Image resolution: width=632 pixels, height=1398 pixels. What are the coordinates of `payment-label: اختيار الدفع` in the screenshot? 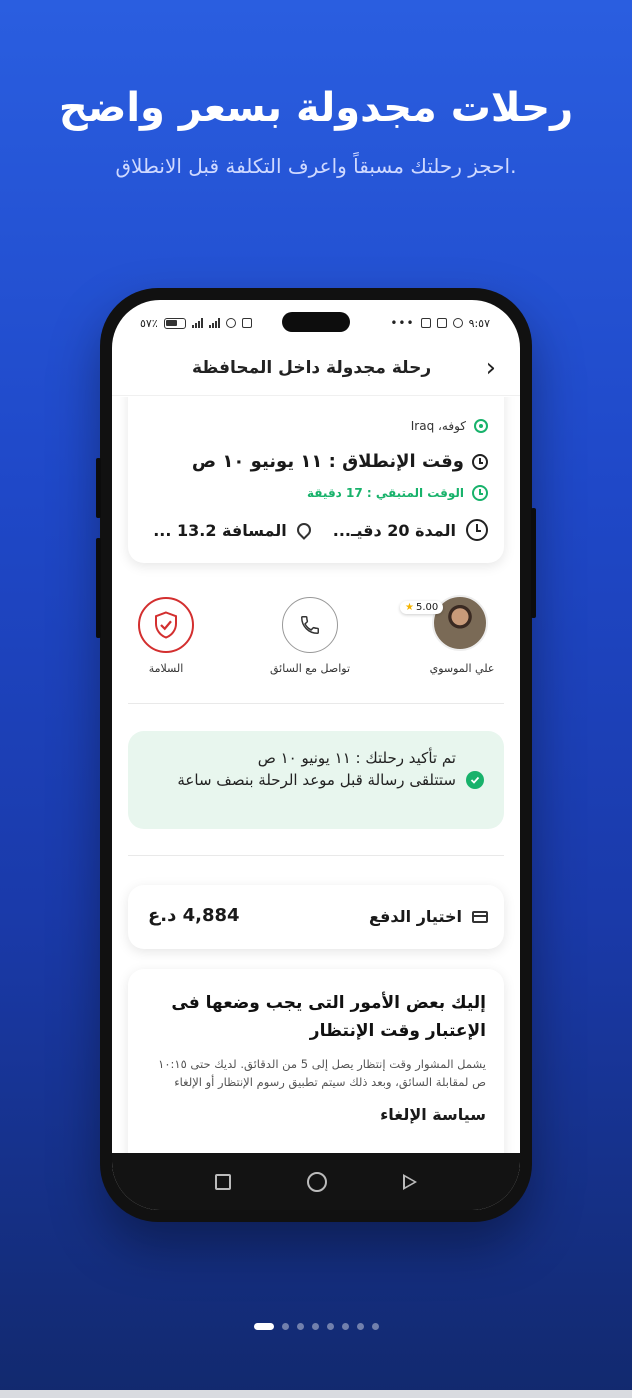 It's located at (415, 916).